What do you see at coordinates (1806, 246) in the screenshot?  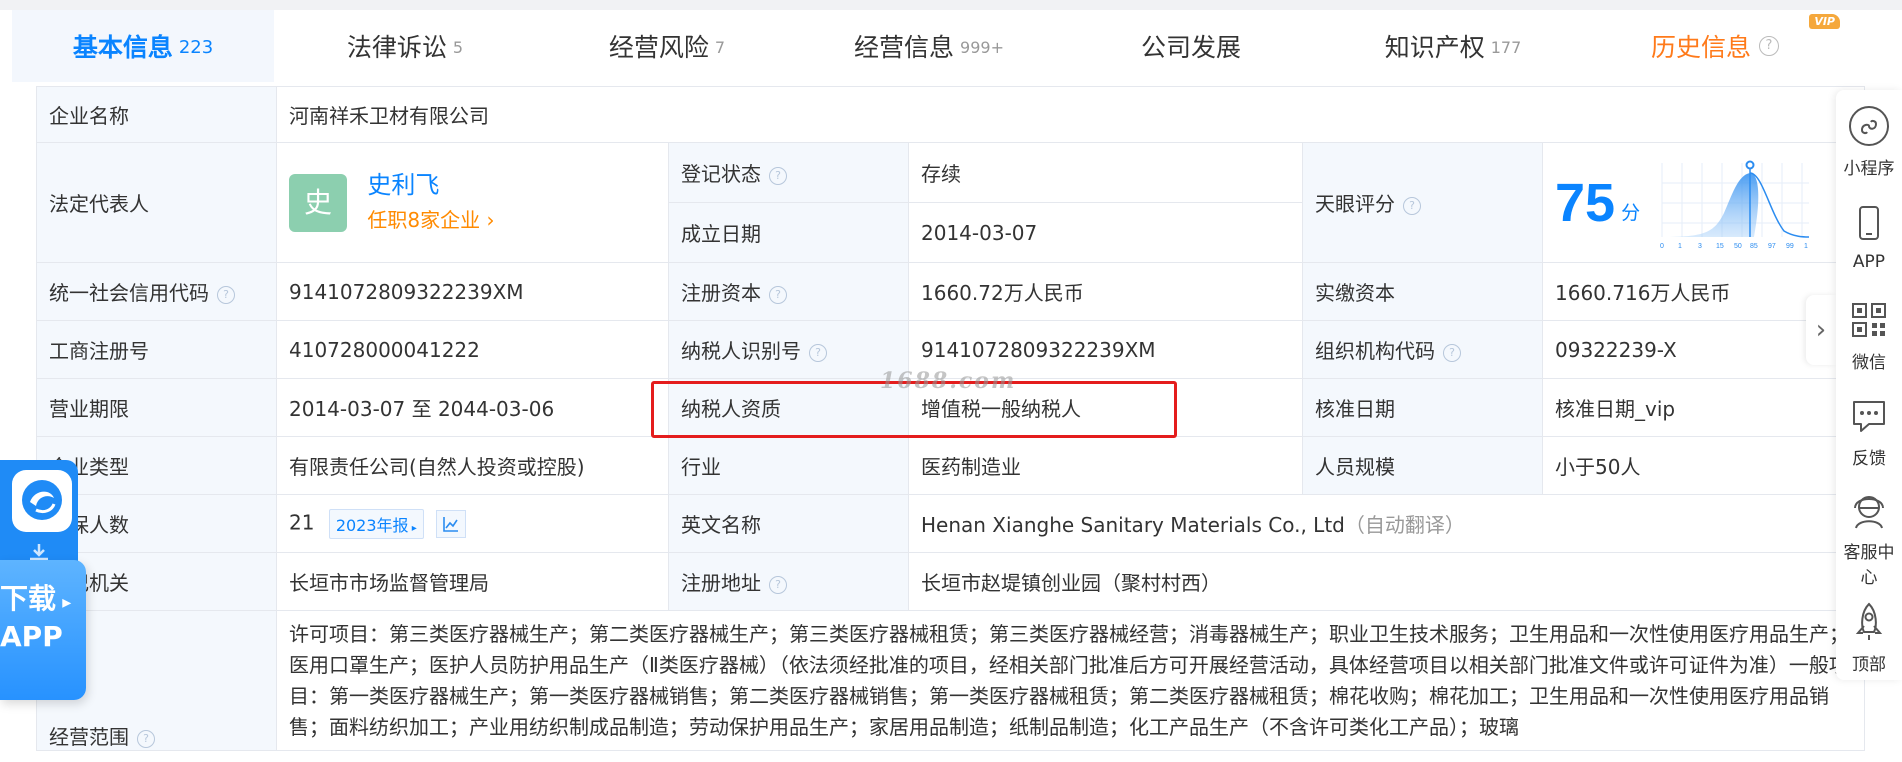 I see `score-axis-tick: 1` at bounding box center [1806, 246].